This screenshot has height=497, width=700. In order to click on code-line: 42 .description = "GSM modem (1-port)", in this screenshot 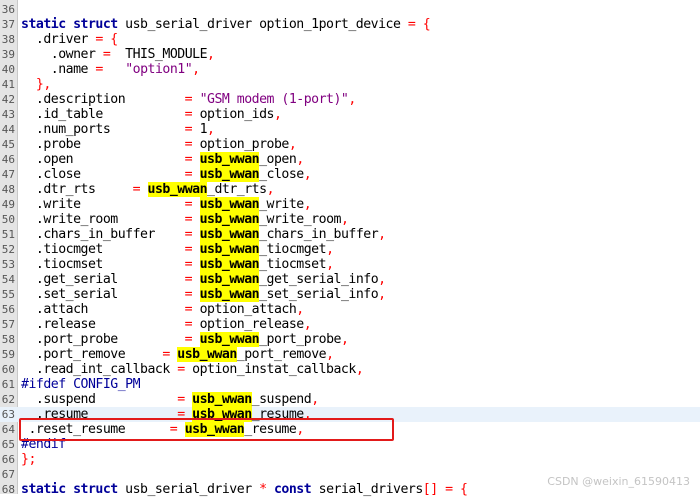, I will do `click(350, 99)`.